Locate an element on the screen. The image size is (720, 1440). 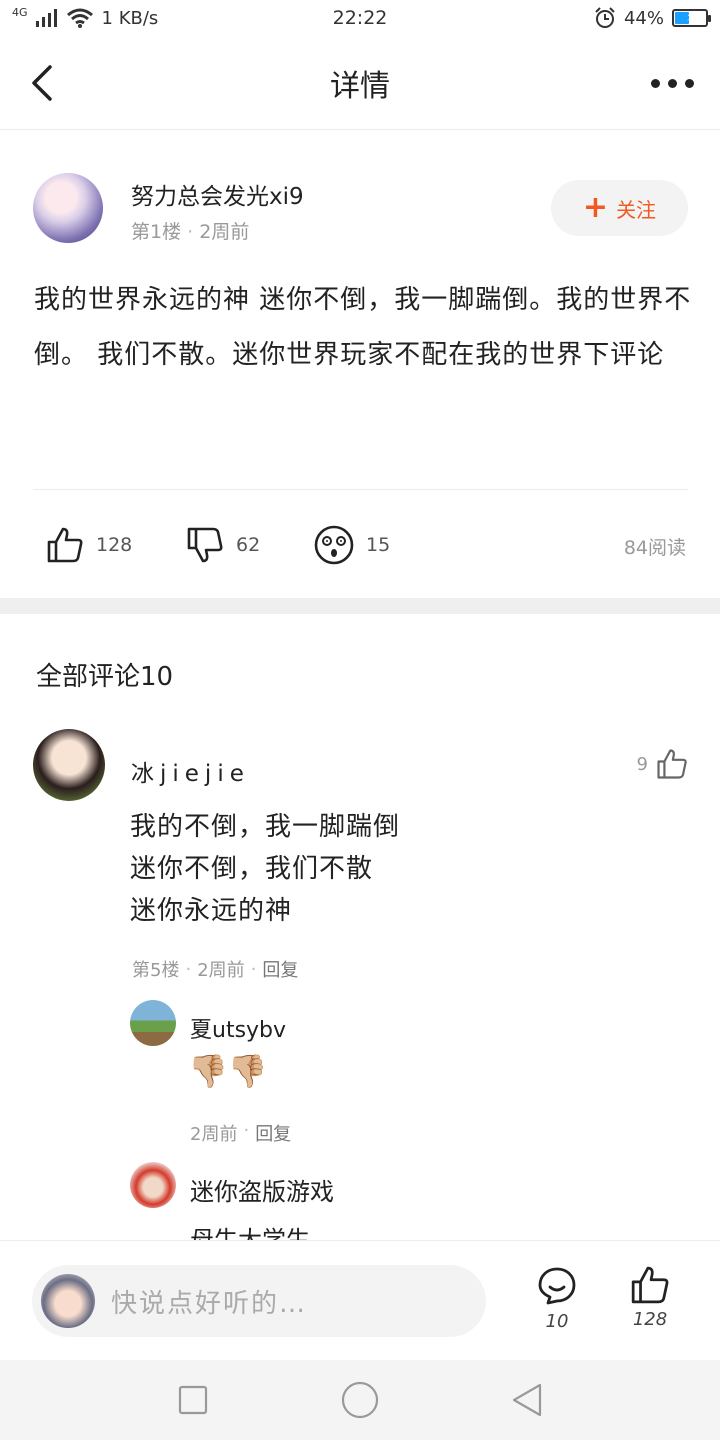
commenter-avatar is located at coordinates (69, 765).